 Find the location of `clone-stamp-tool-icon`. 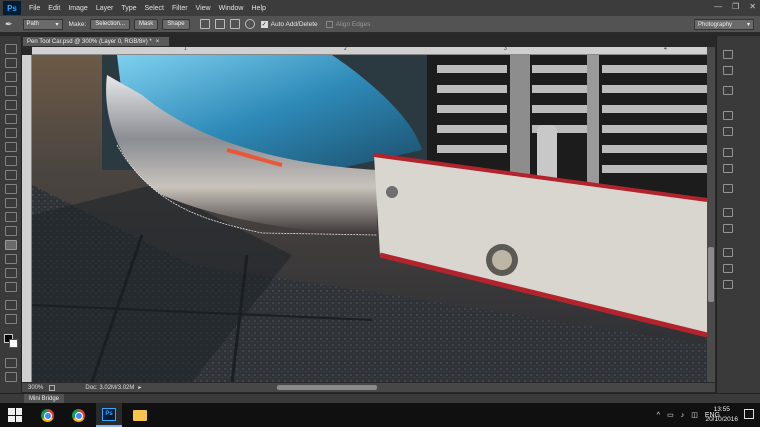

clone-stamp-tool-icon is located at coordinates (11, 161).